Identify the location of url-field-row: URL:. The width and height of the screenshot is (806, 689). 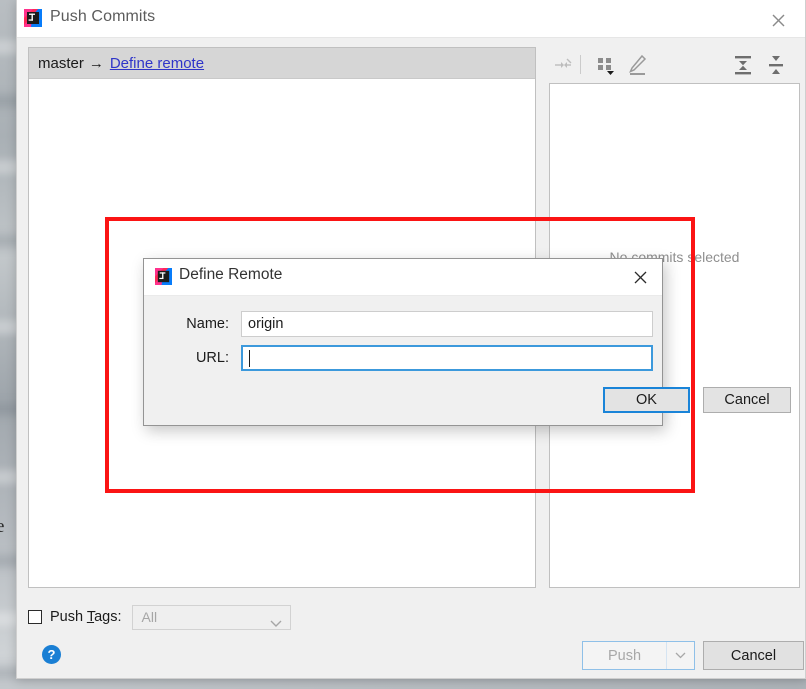
(398, 358).